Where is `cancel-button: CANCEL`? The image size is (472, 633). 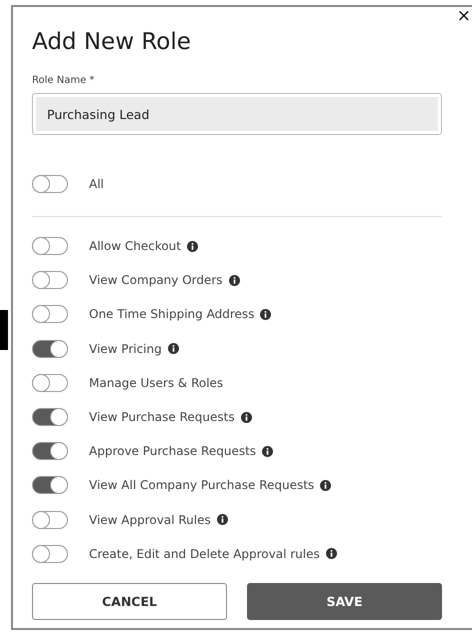
cancel-button: CANCEL is located at coordinates (129, 601).